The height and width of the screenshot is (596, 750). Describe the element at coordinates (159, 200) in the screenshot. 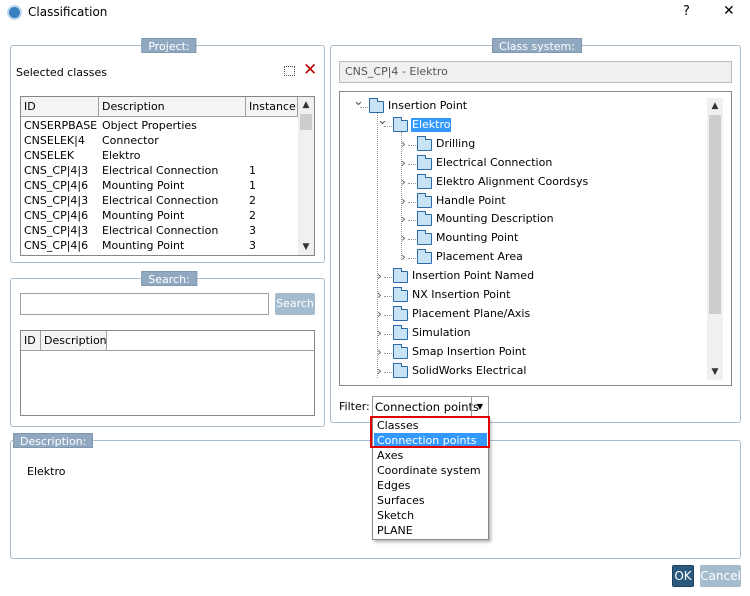

I see `table-row: CNS_CP|4|3 Electrical Connection 2` at that location.